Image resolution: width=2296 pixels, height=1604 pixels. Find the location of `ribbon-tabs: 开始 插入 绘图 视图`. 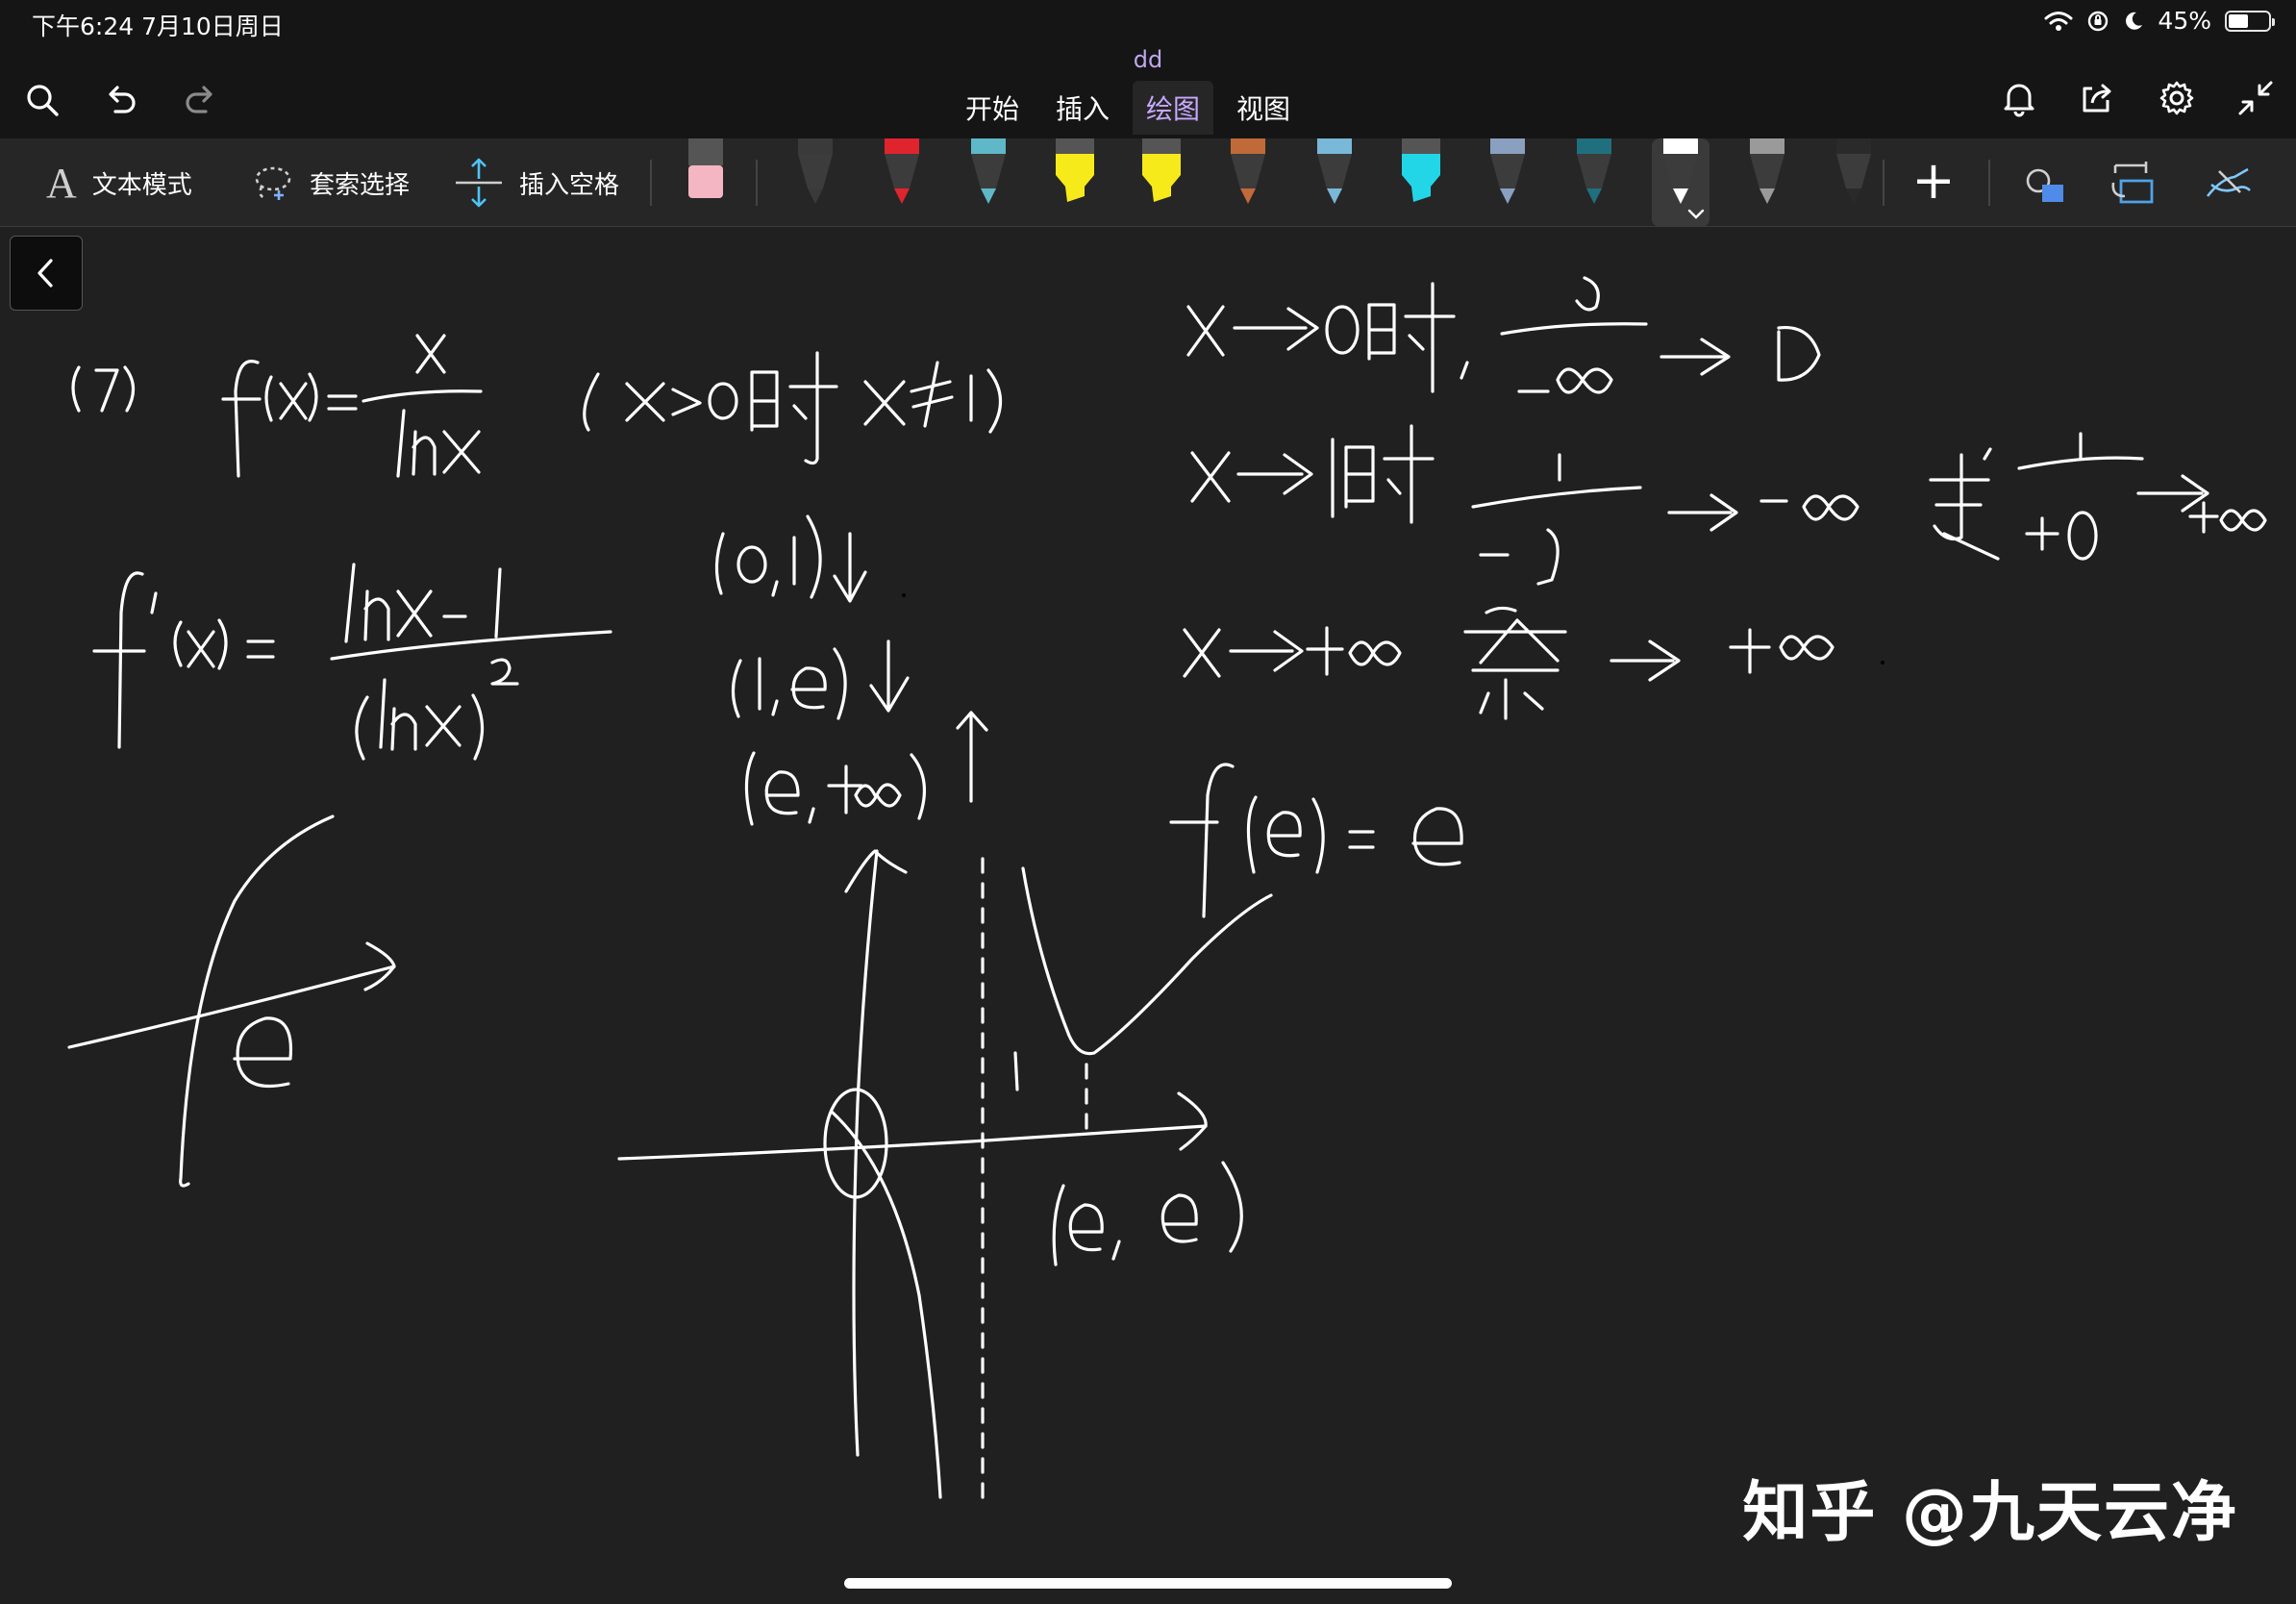

ribbon-tabs: 开始 插入 绘图 视图 is located at coordinates (1128, 108).